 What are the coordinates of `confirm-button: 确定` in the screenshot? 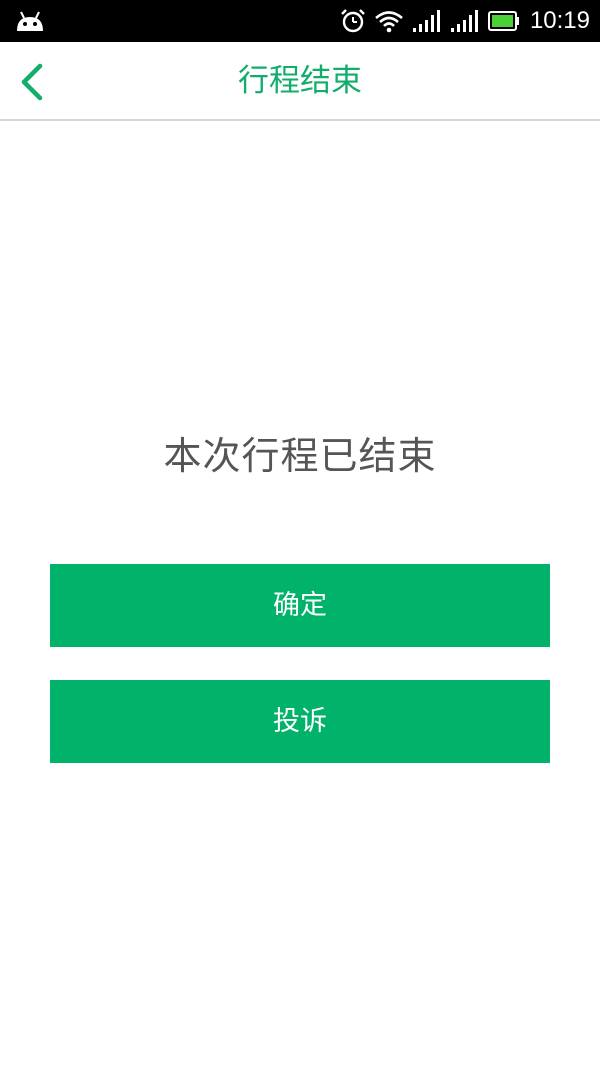 It's located at (300, 605).